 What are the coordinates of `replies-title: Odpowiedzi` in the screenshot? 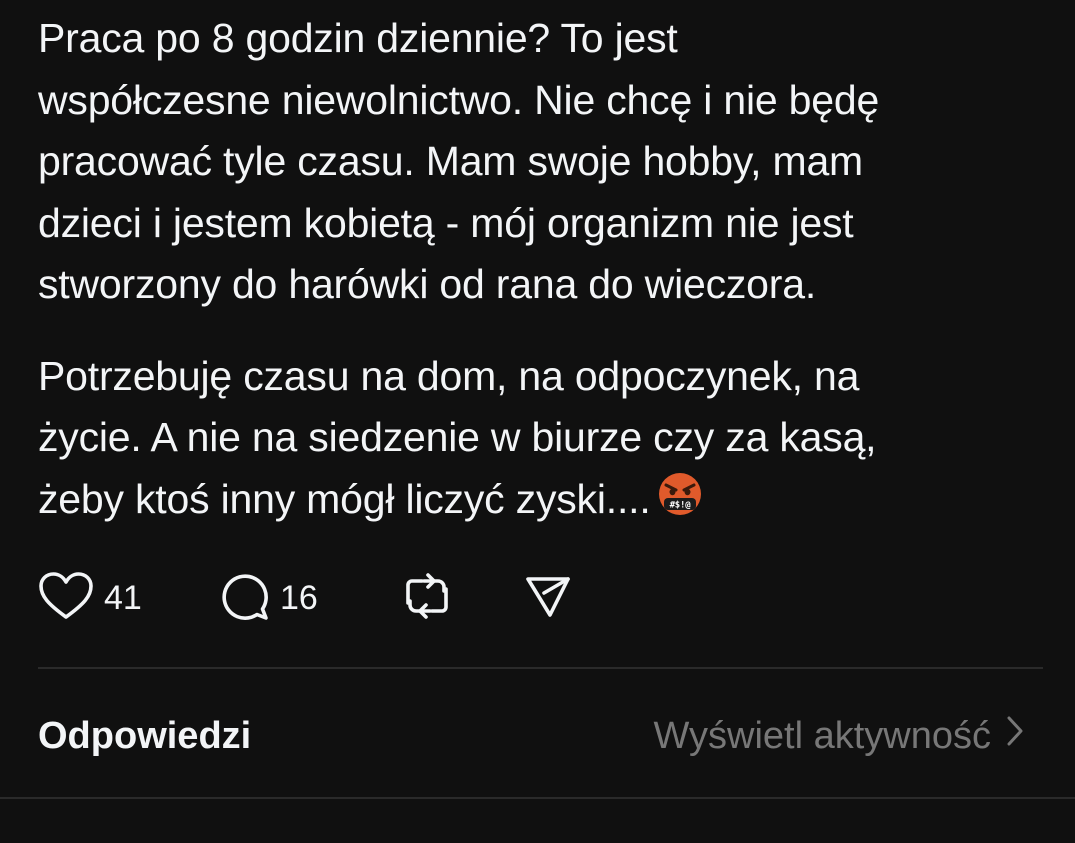 It's located at (145, 735).